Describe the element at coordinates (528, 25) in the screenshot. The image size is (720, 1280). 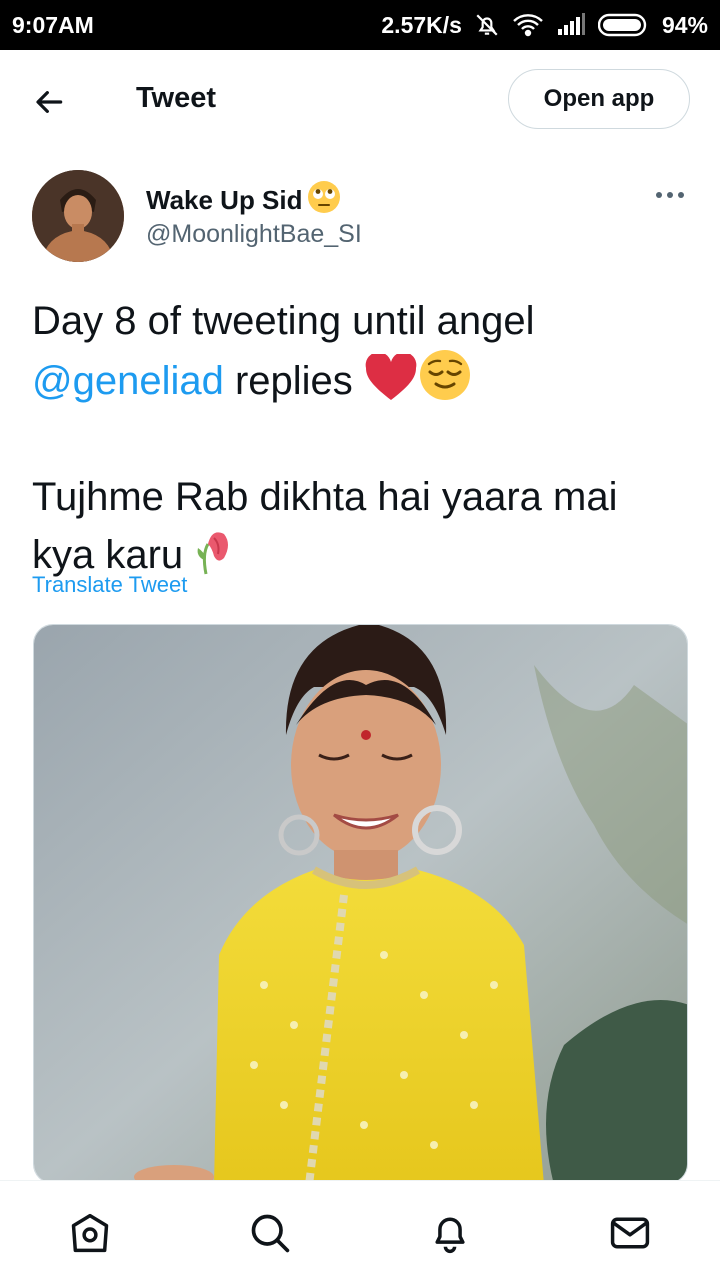
I see `wifi-icon` at that location.